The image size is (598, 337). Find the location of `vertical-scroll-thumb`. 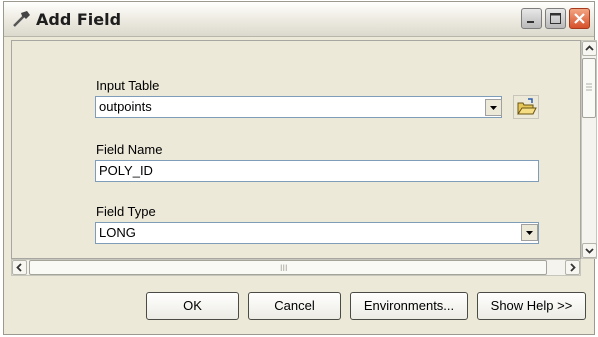

vertical-scroll-thumb is located at coordinates (589, 88).